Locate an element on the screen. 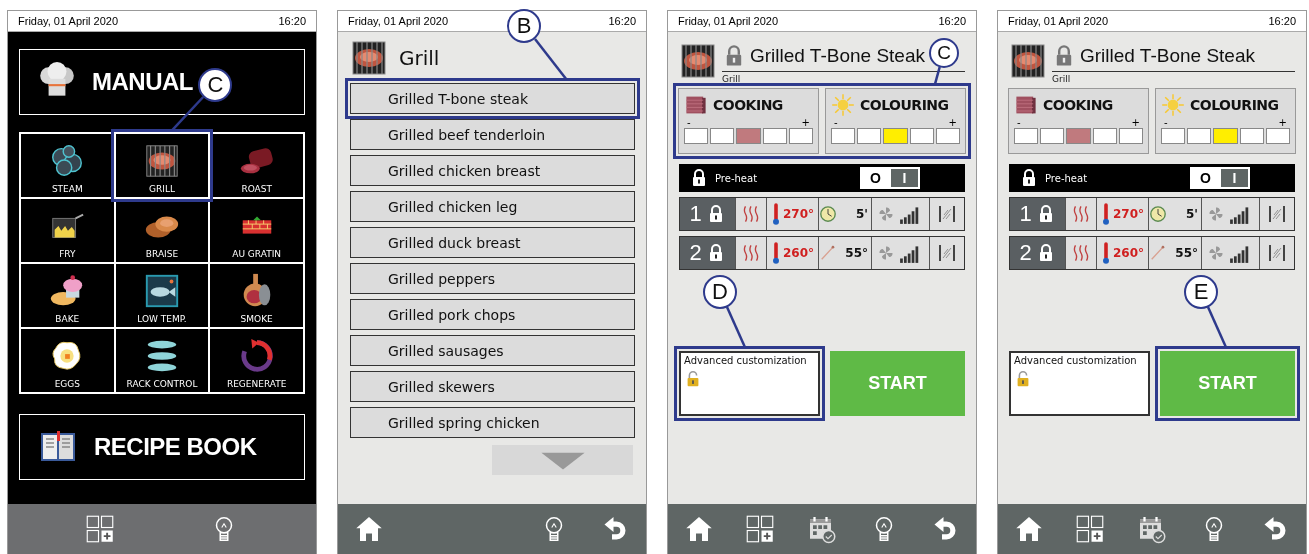 The width and height of the screenshot is (1309, 554). mode-tile: LOW TEMP. is located at coordinates (162, 295).